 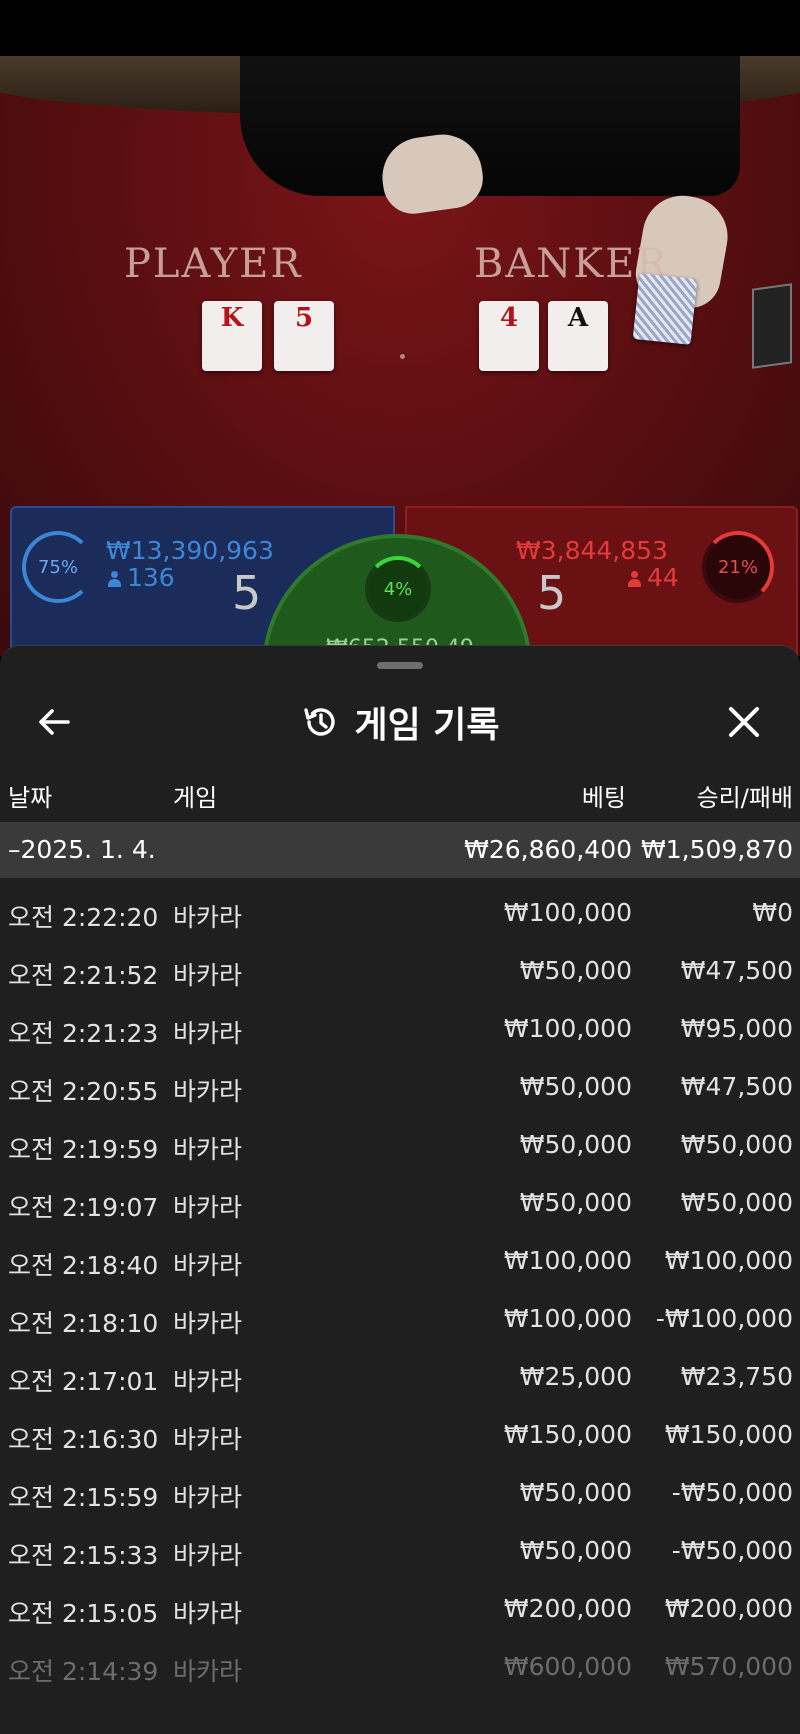 I want to click on banker-card: A, so click(x=578, y=336).